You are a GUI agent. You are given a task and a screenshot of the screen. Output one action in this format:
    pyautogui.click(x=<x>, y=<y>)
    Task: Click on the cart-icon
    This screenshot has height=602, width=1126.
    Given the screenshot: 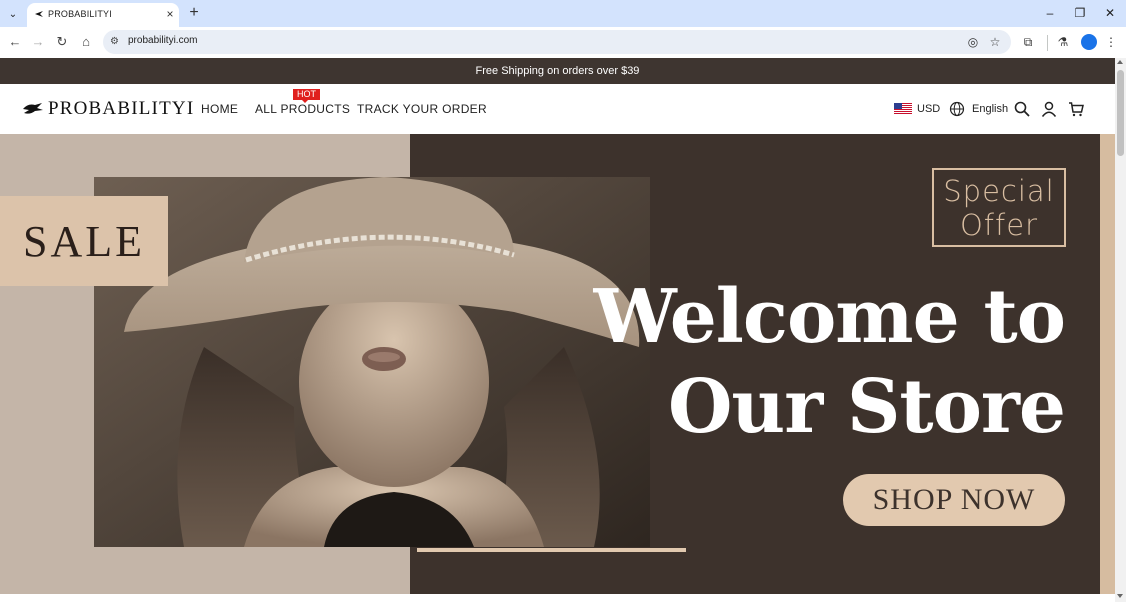 What is the action you would take?
    pyautogui.click(x=1076, y=109)
    